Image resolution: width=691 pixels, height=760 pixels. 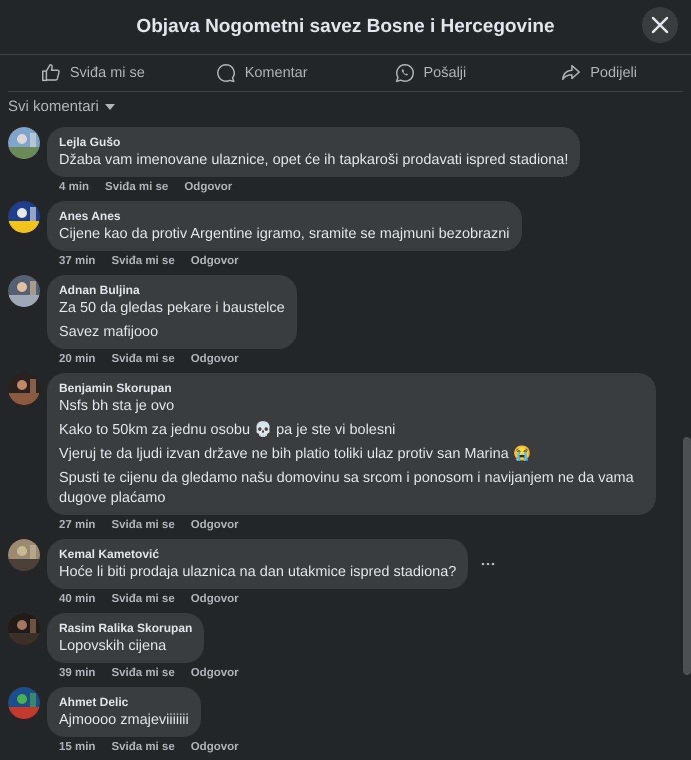 I want to click on thumbs-up-icon, so click(x=51, y=73).